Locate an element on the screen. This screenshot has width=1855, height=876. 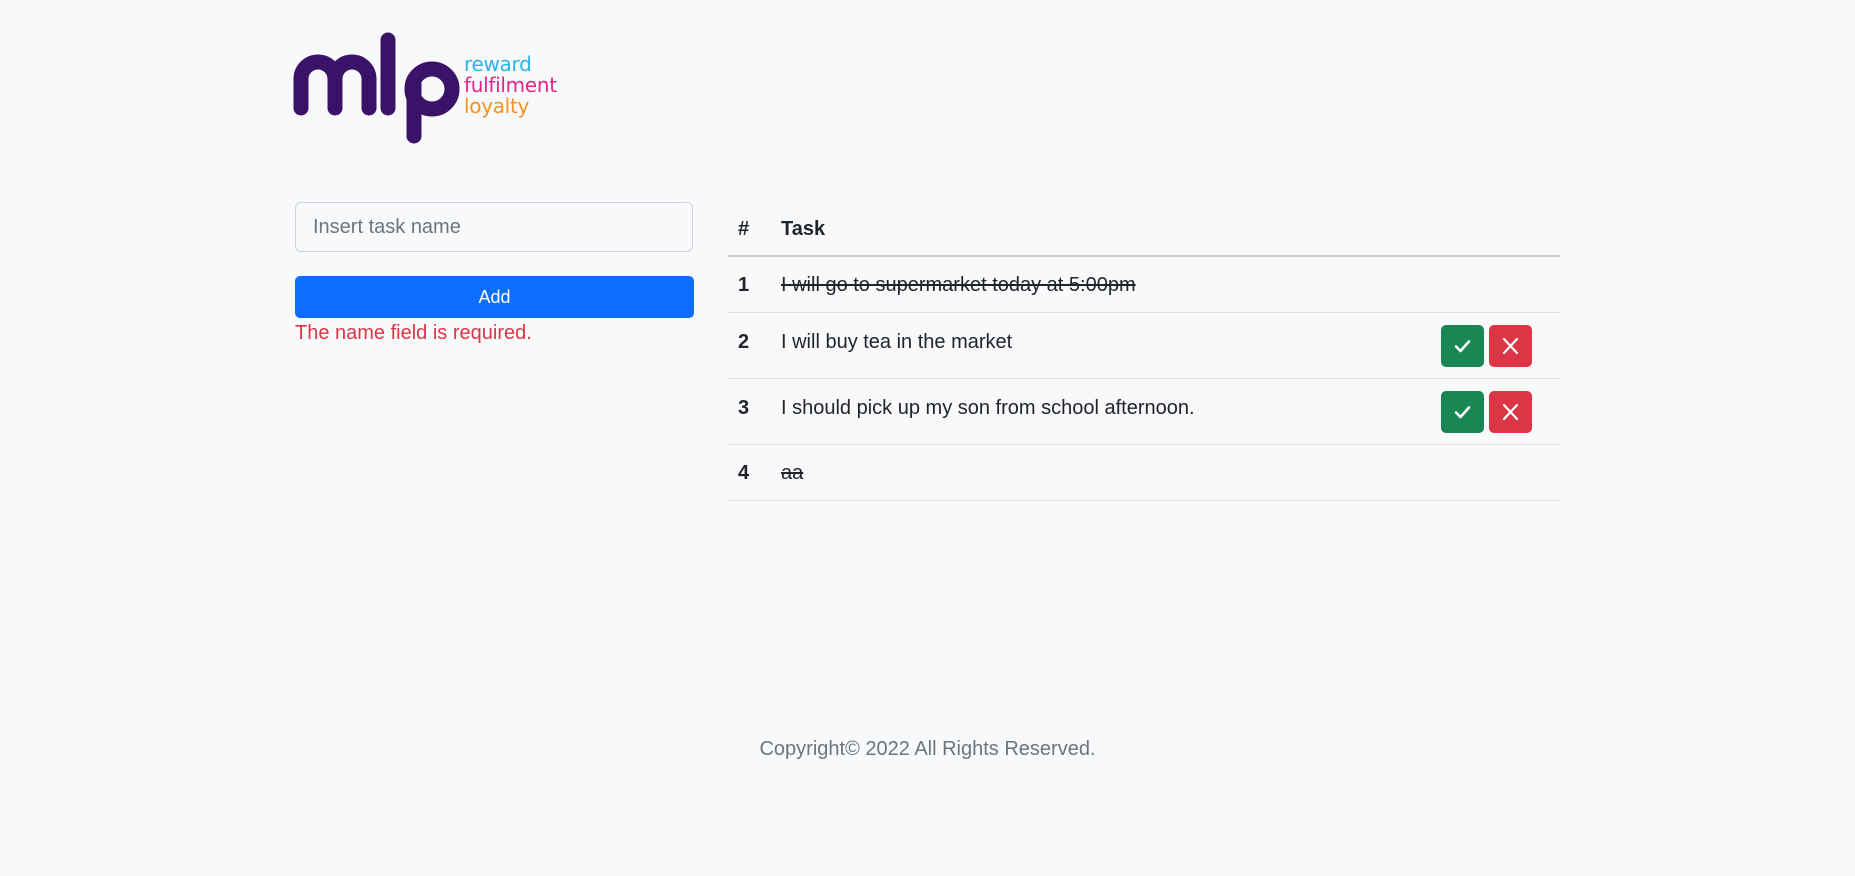
logo-tagline: reward fulfilment loyalty is located at coordinates (510, 85).